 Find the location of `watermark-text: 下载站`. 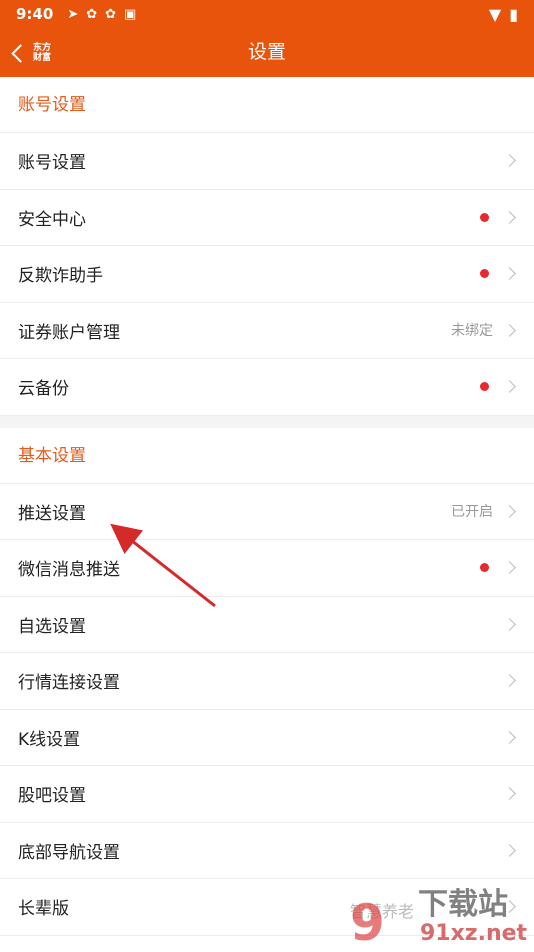

watermark-text: 下载站 is located at coordinates (463, 904).